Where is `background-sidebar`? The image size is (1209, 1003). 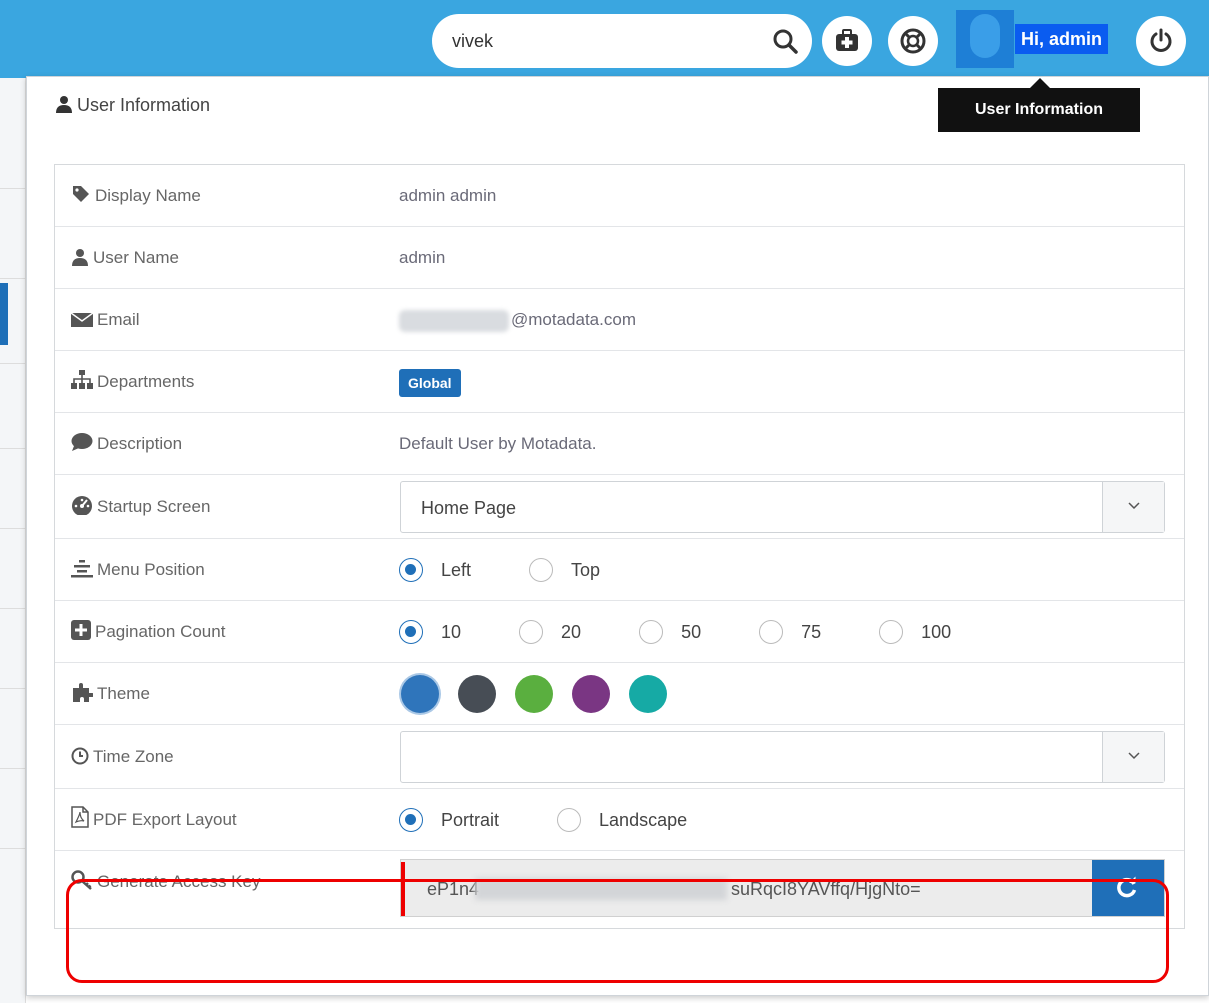 background-sidebar is located at coordinates (13, 540).